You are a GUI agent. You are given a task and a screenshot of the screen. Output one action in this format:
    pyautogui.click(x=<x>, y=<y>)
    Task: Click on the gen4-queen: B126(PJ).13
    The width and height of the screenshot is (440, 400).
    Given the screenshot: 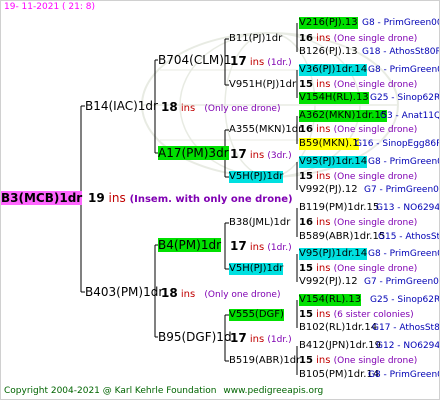 What is the action you would take?
    pyautogui.click(x=328, y=52)
    